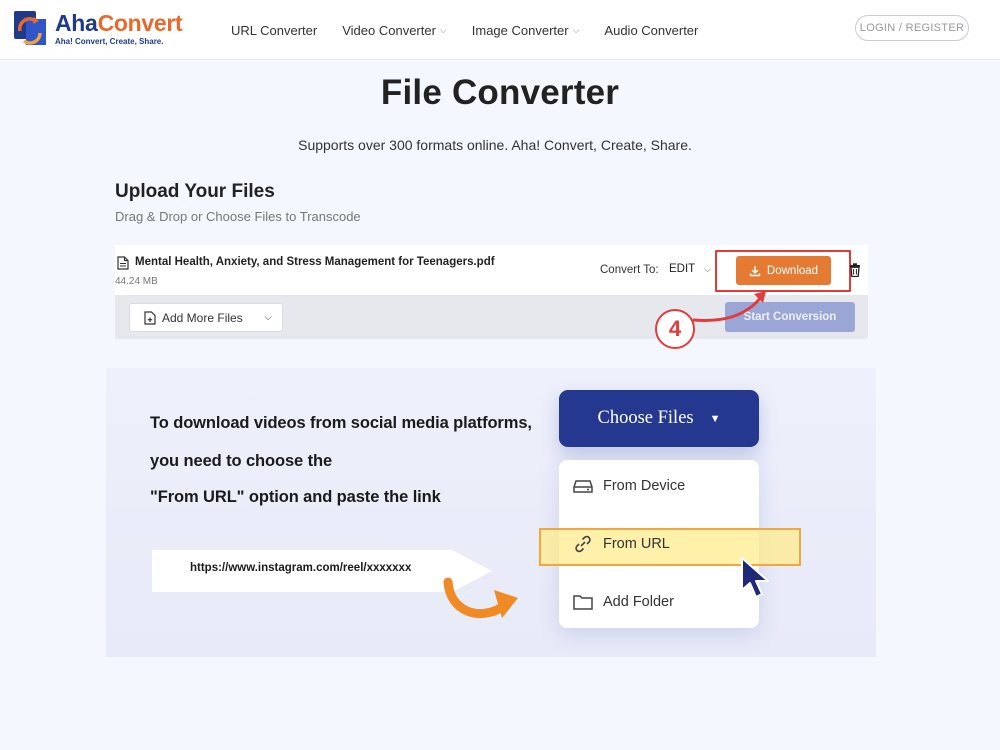  What do you see at coordinates (638, 602) in the screenshot?
I see `menu-item-label: Add Folder` at bounding box center [638, 602].